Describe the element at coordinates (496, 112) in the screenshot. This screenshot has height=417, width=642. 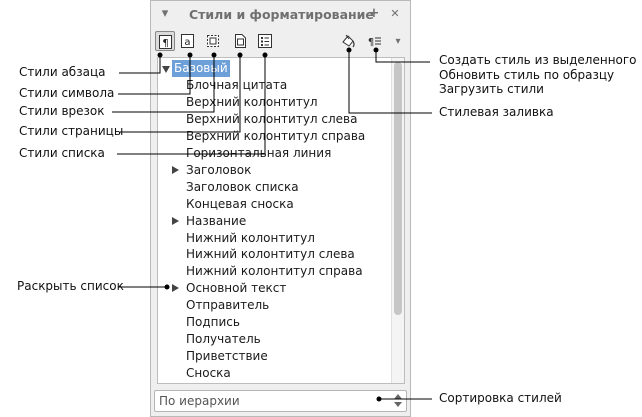
I see `callout-fill-format: Стилевая заливка` at that location.